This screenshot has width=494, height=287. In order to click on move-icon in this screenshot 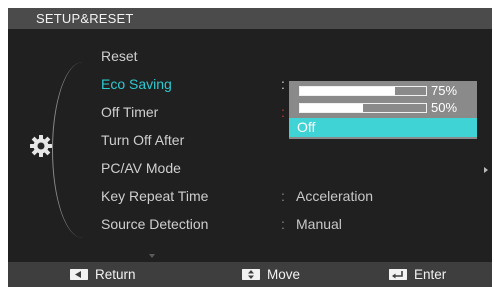, I will do `click(251, 274)`.